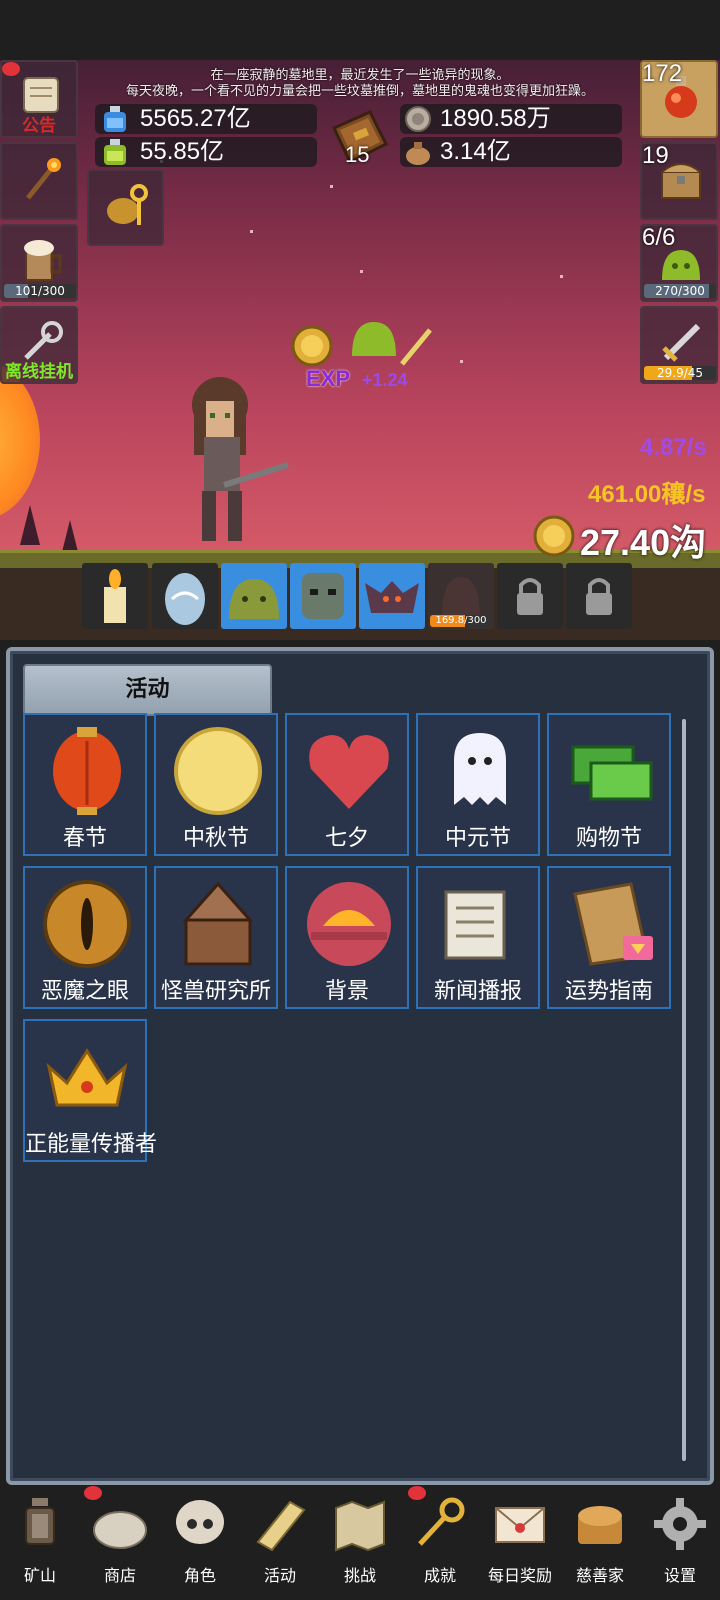 The width and height of the screenshot is (720, 1600). I want to click on nav-item: 商店, so click(120, 1543).